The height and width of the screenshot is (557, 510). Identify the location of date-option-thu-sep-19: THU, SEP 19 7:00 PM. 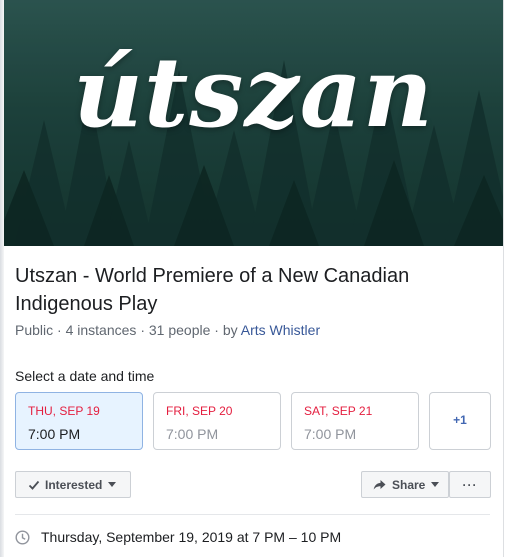
(79, 421).